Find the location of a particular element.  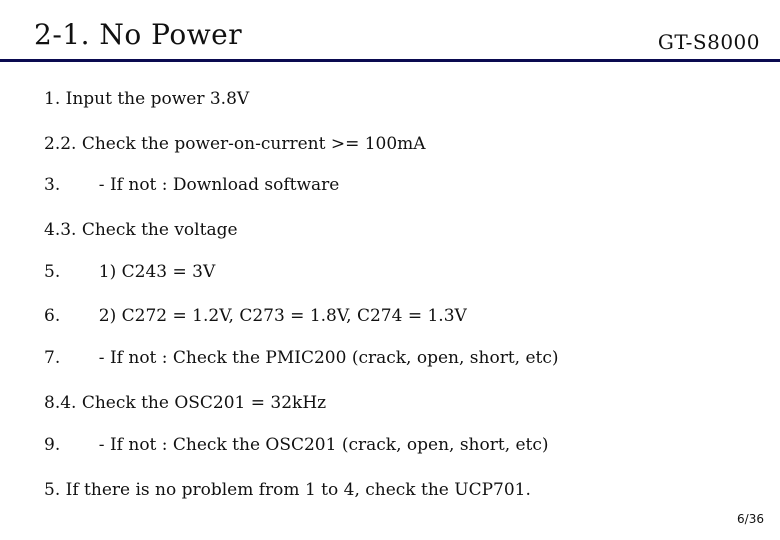

step-number: 5. is located at coordinates (52, 272).